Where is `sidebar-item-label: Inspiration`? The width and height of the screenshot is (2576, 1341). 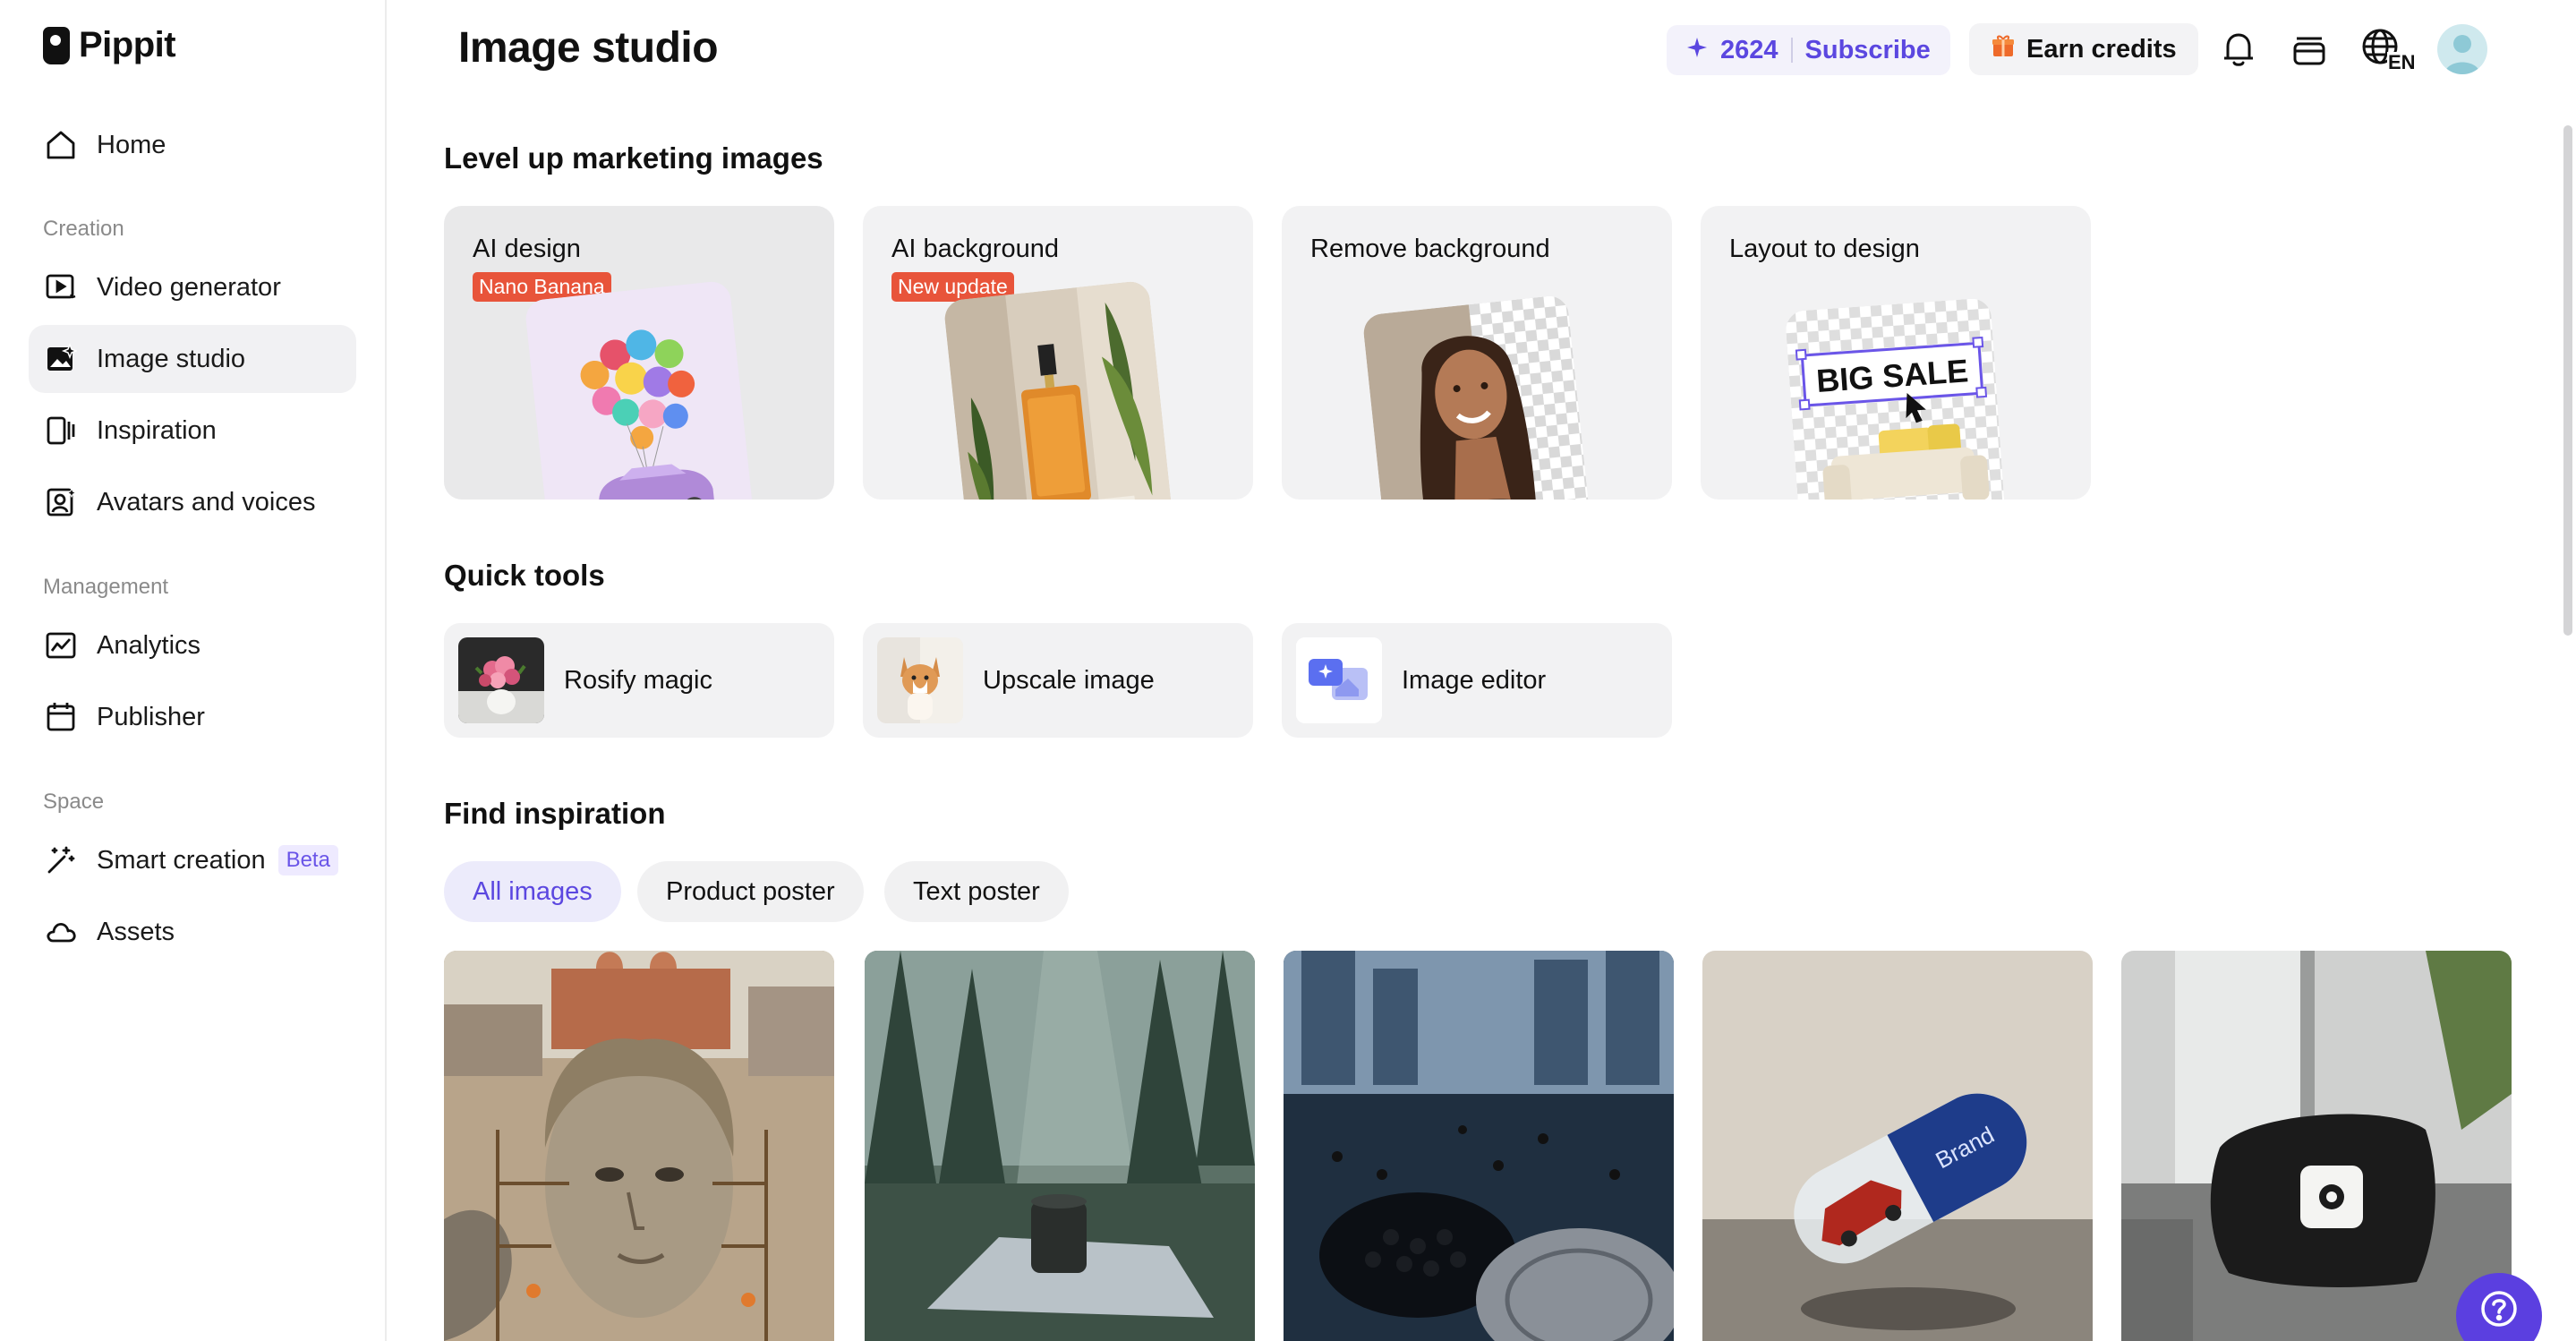
sidebar-item-label: Inspiration is located at coordinates (157, 430).